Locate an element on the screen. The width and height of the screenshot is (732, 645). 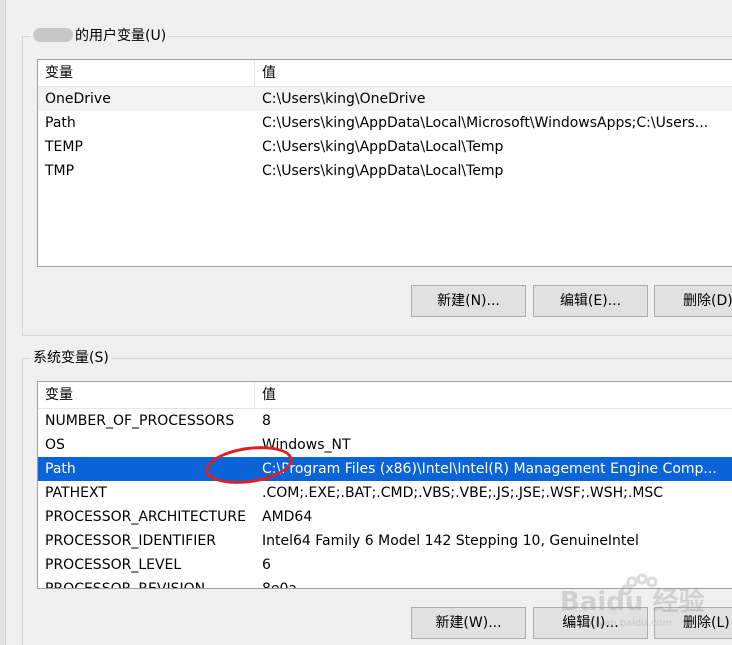
table-row: PROCESSOR_ARCHITECTURE AMD64 is located at coordinates (385, 517).